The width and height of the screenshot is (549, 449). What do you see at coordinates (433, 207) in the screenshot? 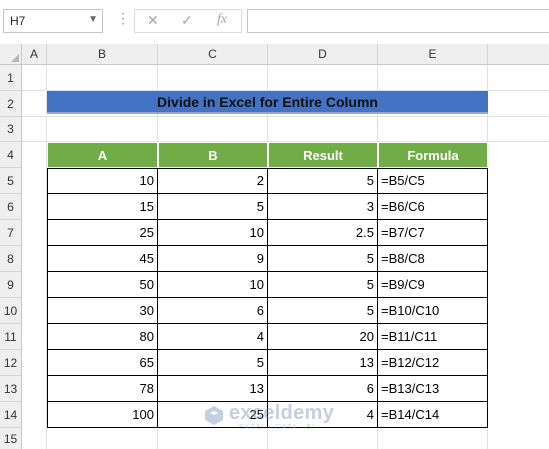
I see `table-cell: =B6/C6` at bounding box center [433, 207].